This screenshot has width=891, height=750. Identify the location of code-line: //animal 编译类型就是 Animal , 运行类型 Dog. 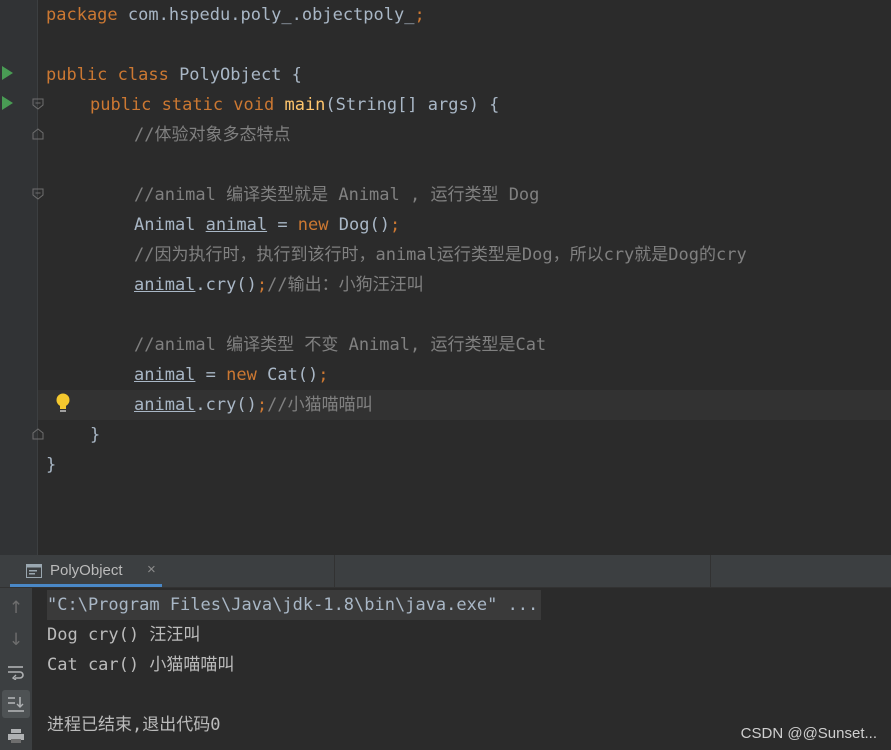
(292, 195).